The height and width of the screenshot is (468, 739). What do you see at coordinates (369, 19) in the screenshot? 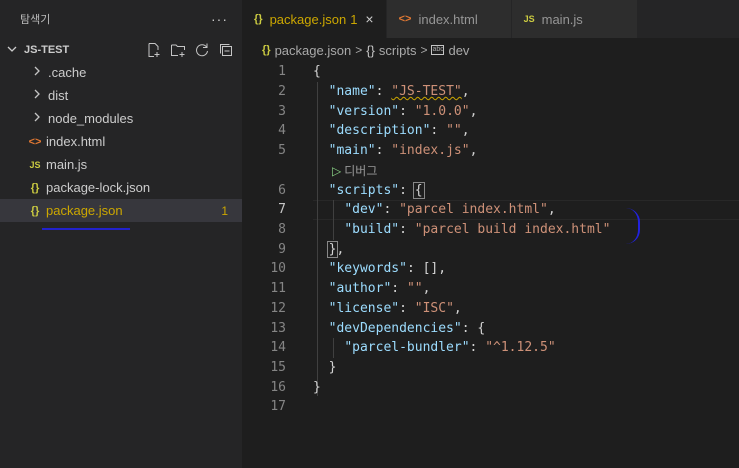
I see `close-icon: ×` at bounding box center [369, 19].